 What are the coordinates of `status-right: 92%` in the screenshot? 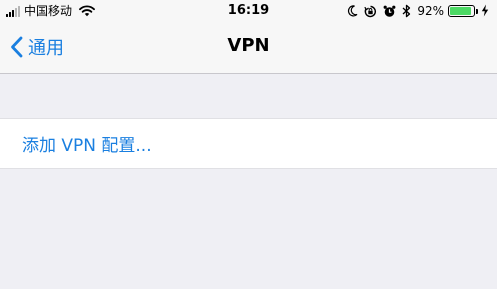 It's located at (415, 11).